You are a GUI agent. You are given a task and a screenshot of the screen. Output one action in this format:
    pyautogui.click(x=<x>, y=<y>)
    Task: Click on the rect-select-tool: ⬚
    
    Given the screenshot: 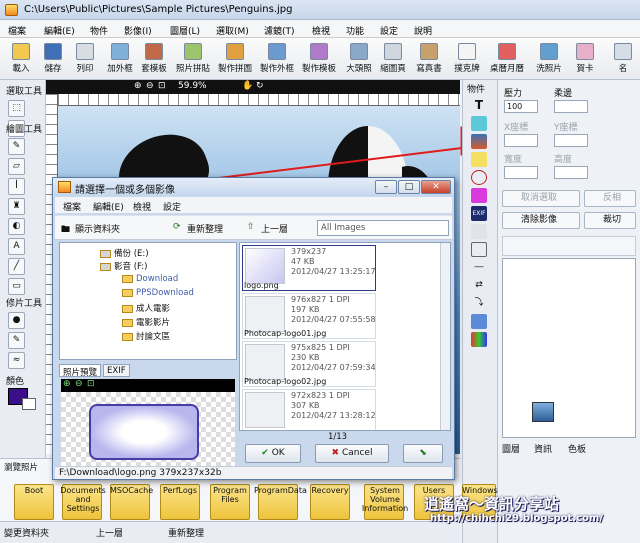 What is the action you would take?
    pyautogui.click(x=16, y=108)
    